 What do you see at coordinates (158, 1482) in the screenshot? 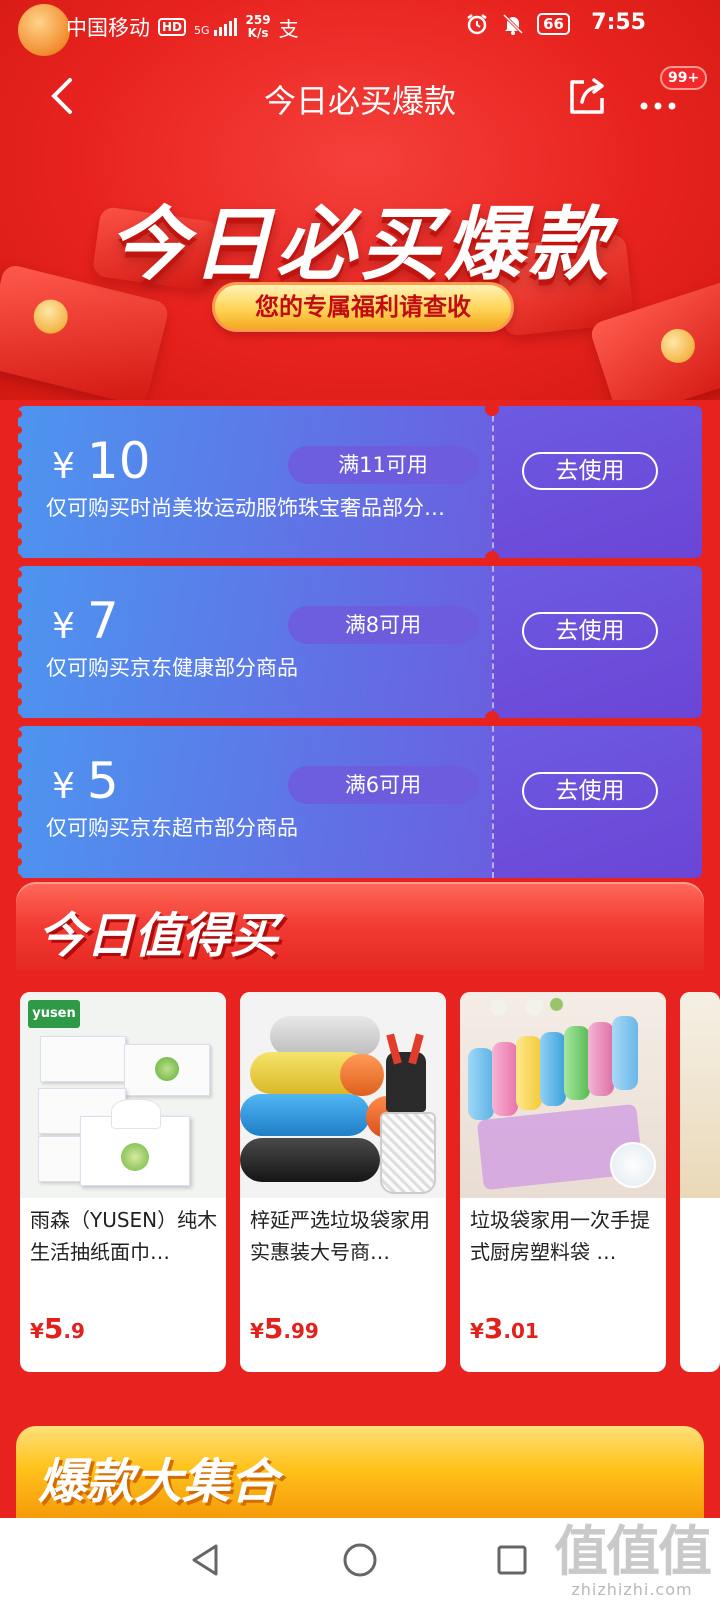
I see `hot-collection-title: 爆款大集合` at bounding box center [158, 1482].